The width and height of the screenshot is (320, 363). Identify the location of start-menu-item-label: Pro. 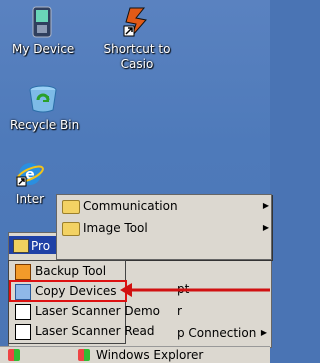
(41, 246).